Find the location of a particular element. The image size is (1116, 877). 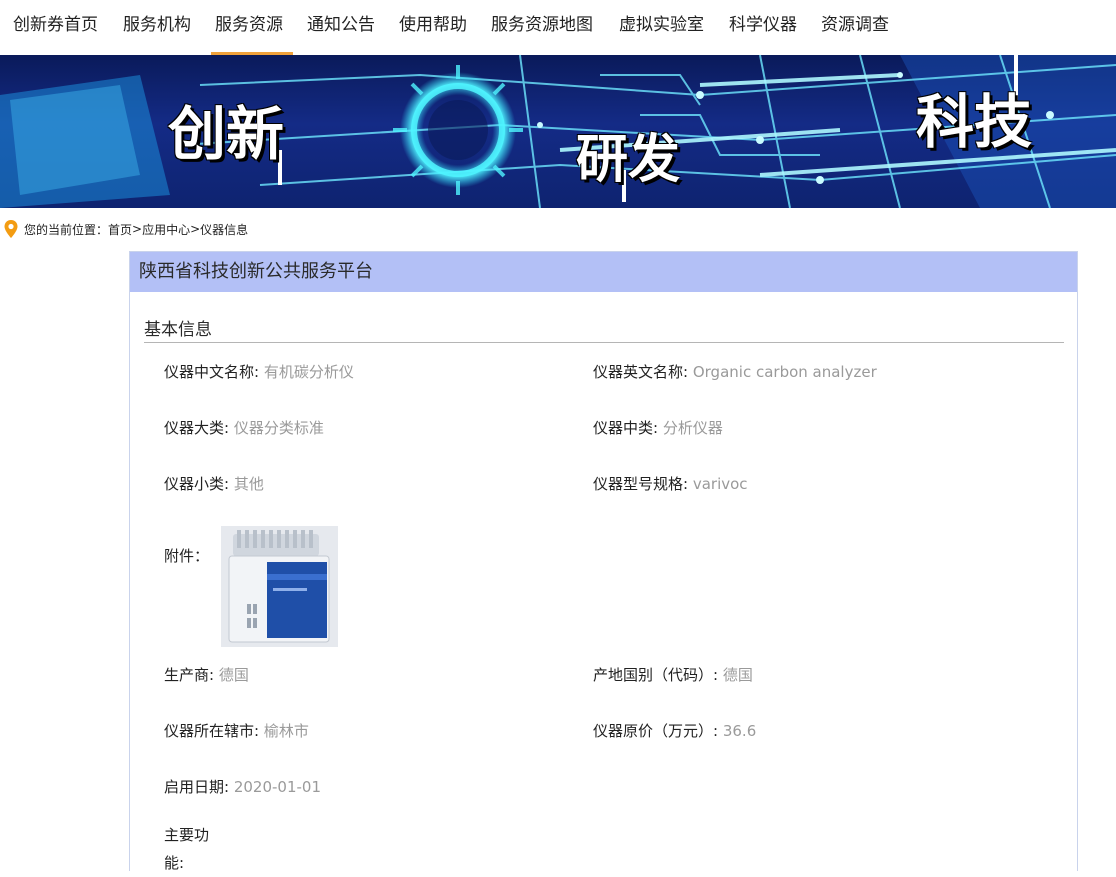

nav-item-resource-survey: 资源调查 is located at coordinates (855, 27).